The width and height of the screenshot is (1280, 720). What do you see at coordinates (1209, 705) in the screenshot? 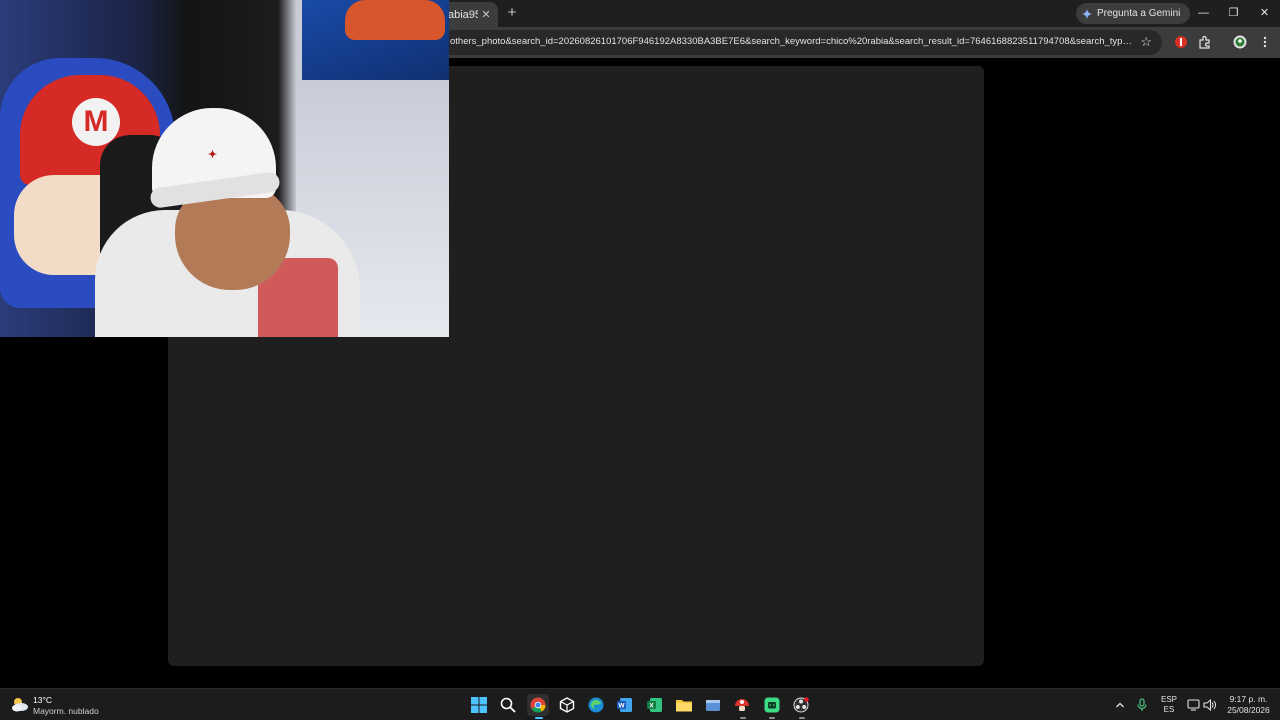
I see `volume-icon` at bounding box center [1209, 705].